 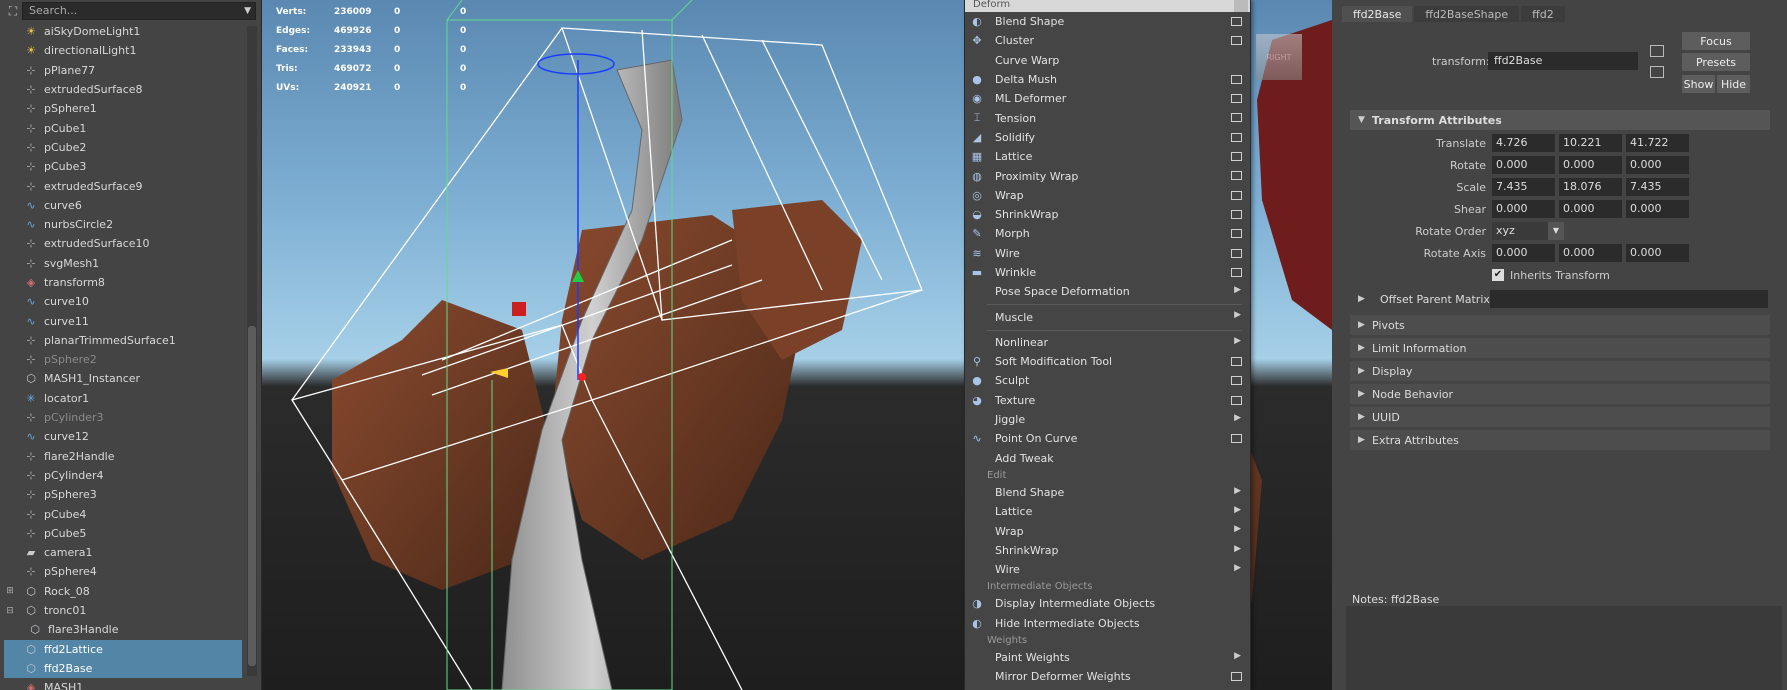 I want to click on translate-x-field: 4.726, so click(x=1523, y=143).